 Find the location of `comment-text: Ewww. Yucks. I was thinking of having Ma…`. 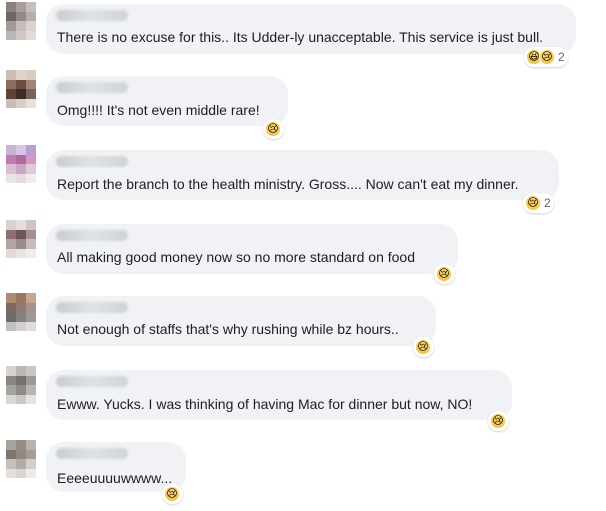

comment-text: Ewww. Yucks. I was thinking of having Ma… is located at coordinates (265, 404).